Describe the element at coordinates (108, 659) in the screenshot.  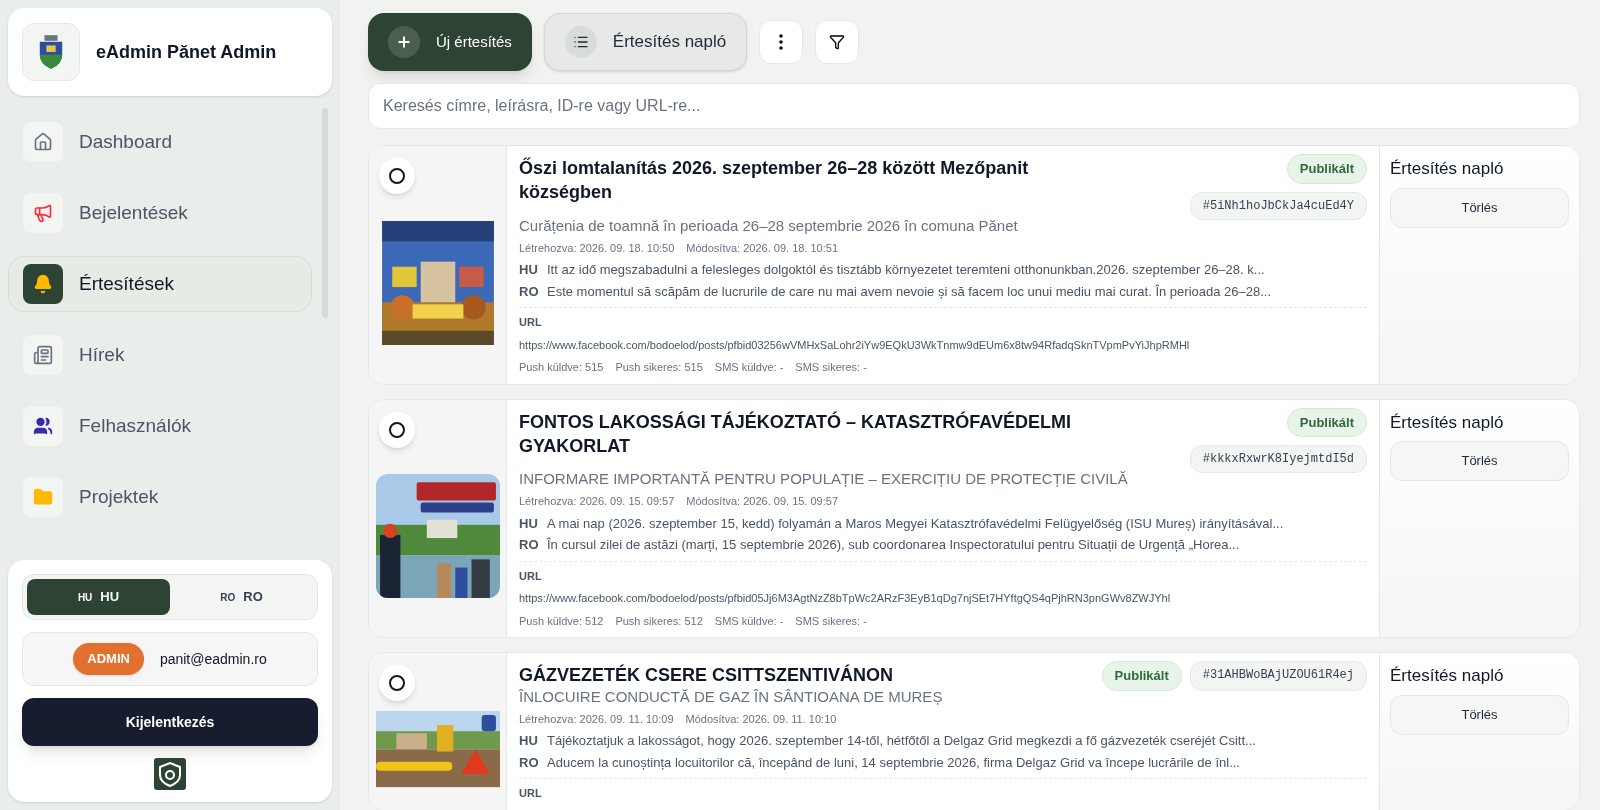
I see `role-badge: ADMIN` at that location.